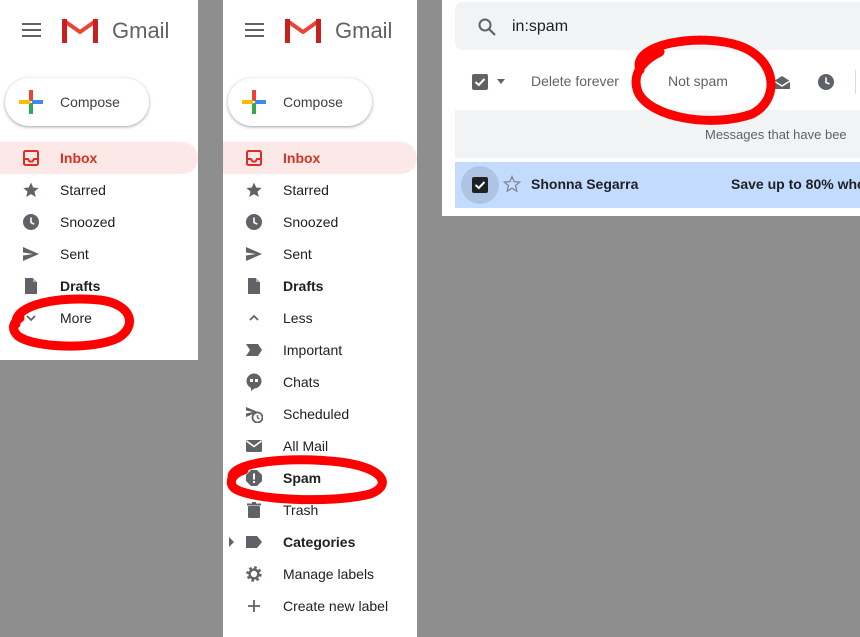 The image size is (860, 637). Describe the element at coordinates (254, 478) in the screenshot. I see `spam-icon` at that location.